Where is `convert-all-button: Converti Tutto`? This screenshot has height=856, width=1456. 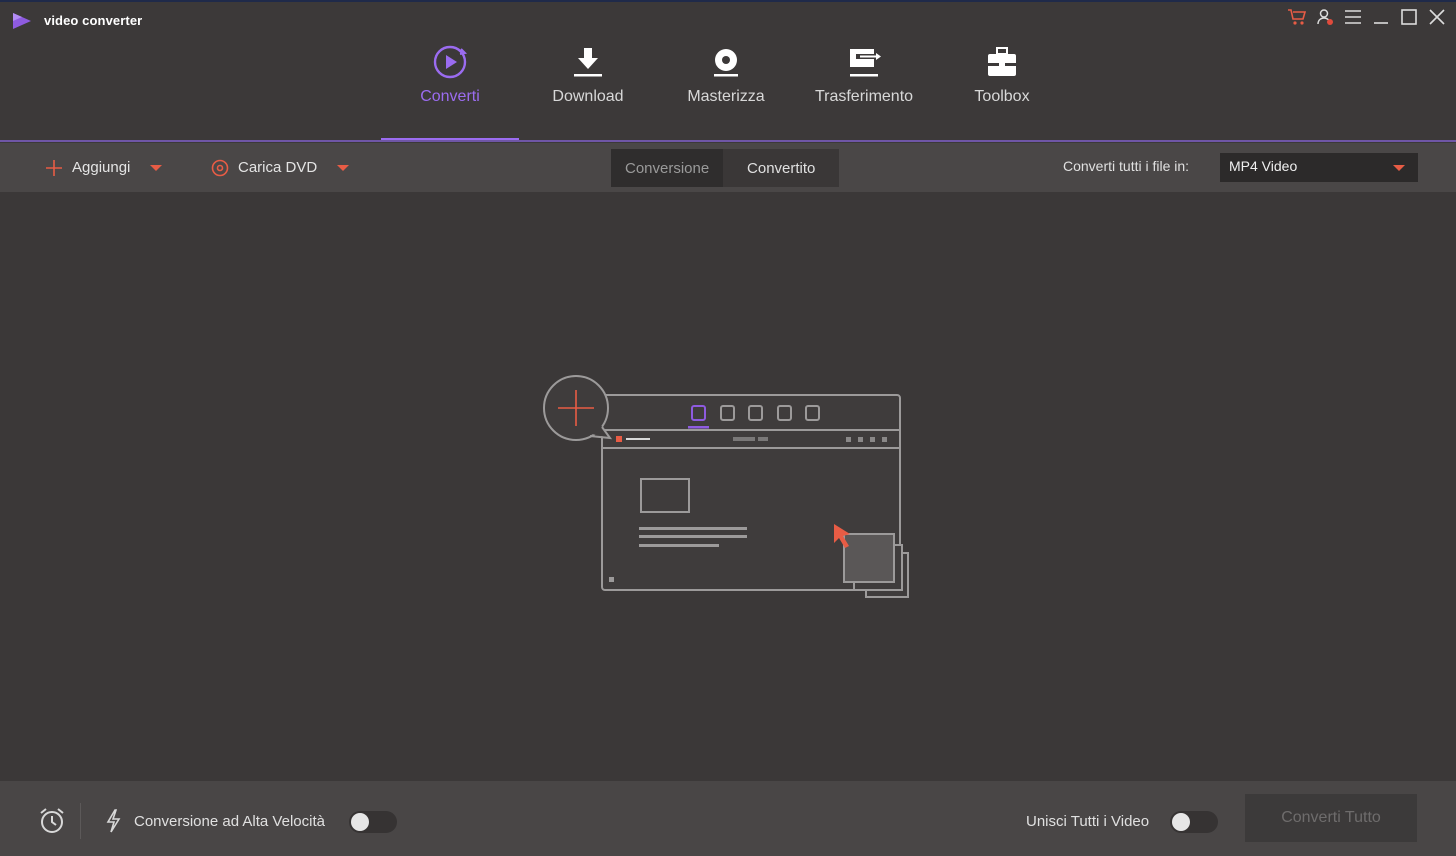 convert-all-button: Converti Tutto is located at coordinates (1331, 818).